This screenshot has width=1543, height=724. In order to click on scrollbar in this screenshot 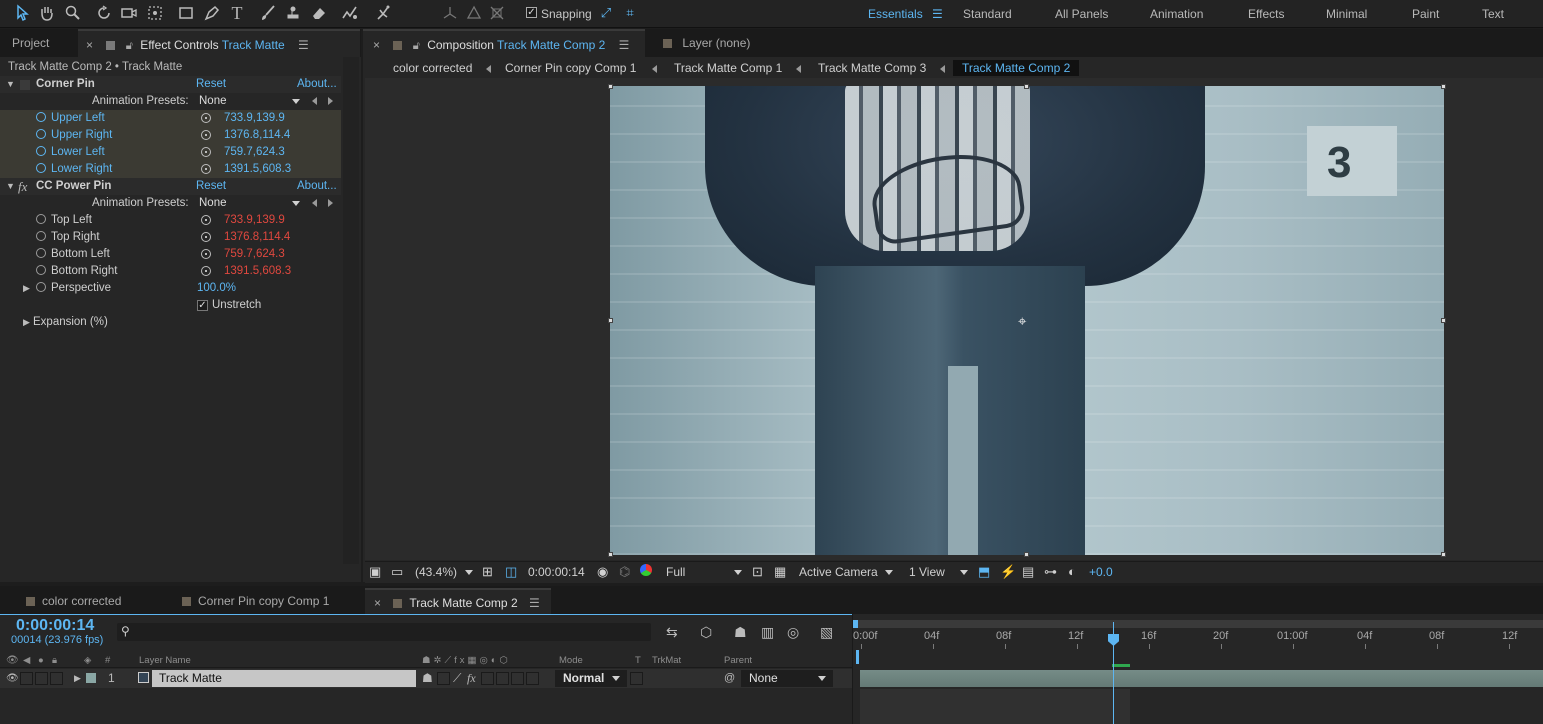, I will do `click(351, 310)`.